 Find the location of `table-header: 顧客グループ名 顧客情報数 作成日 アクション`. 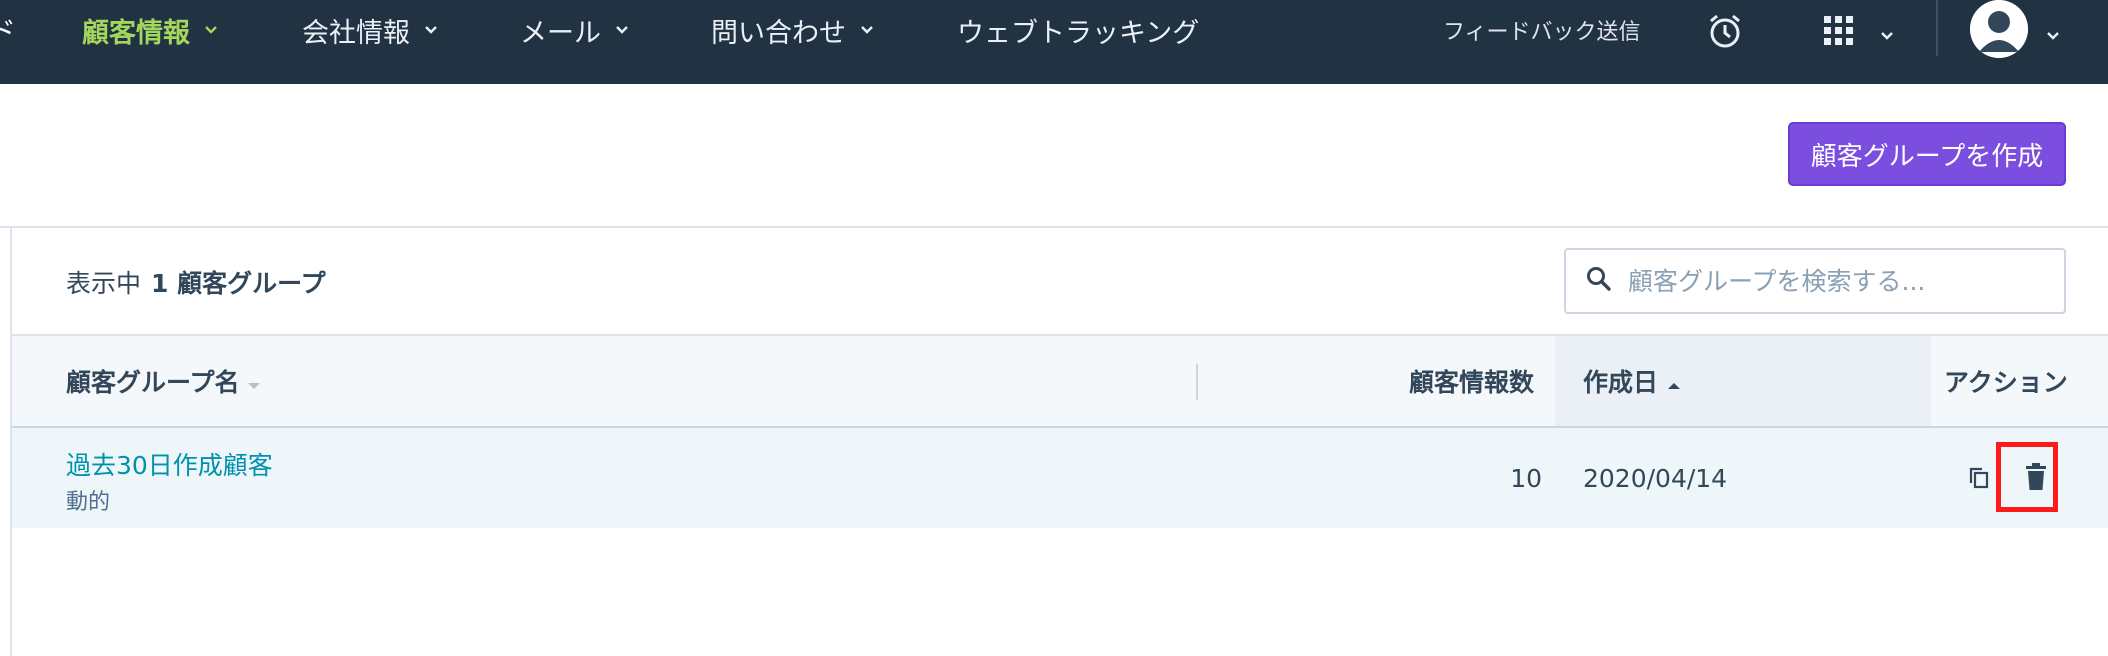

table-header: 顧客グループ名 顧客情報数 作成日 アクション is located at coordinates (1060, 381).